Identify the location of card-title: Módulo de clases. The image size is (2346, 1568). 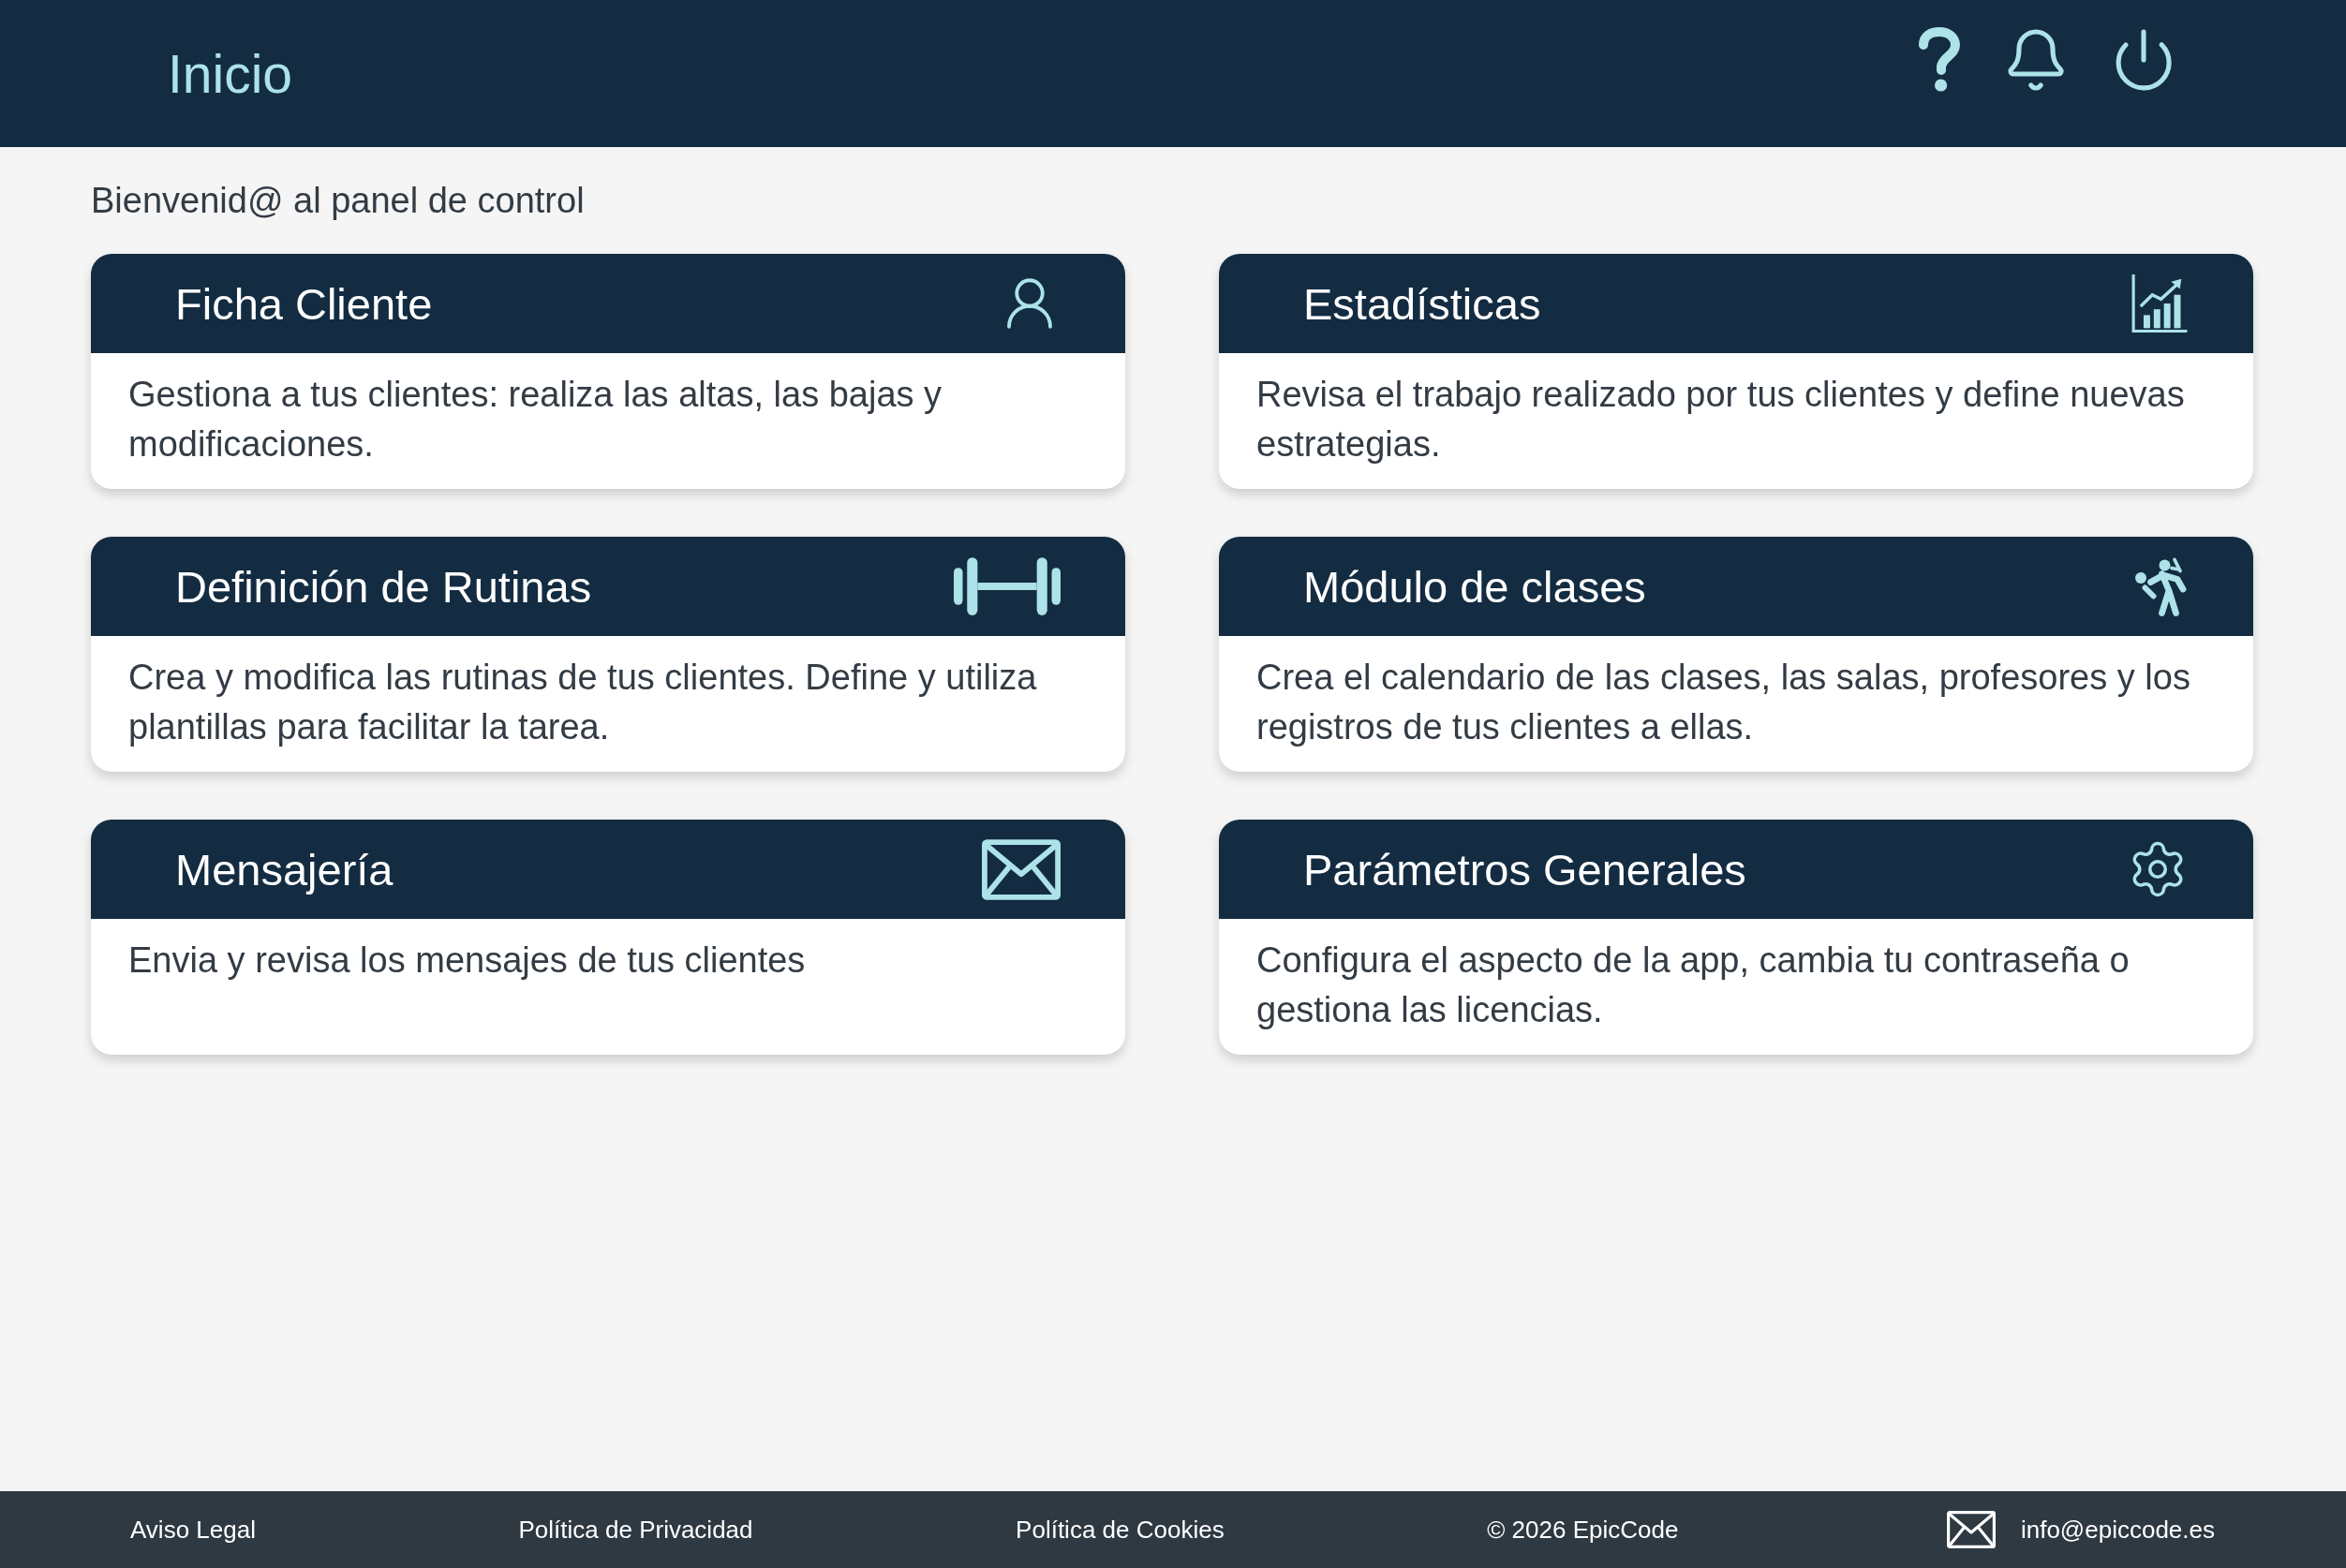
(1475, 586).